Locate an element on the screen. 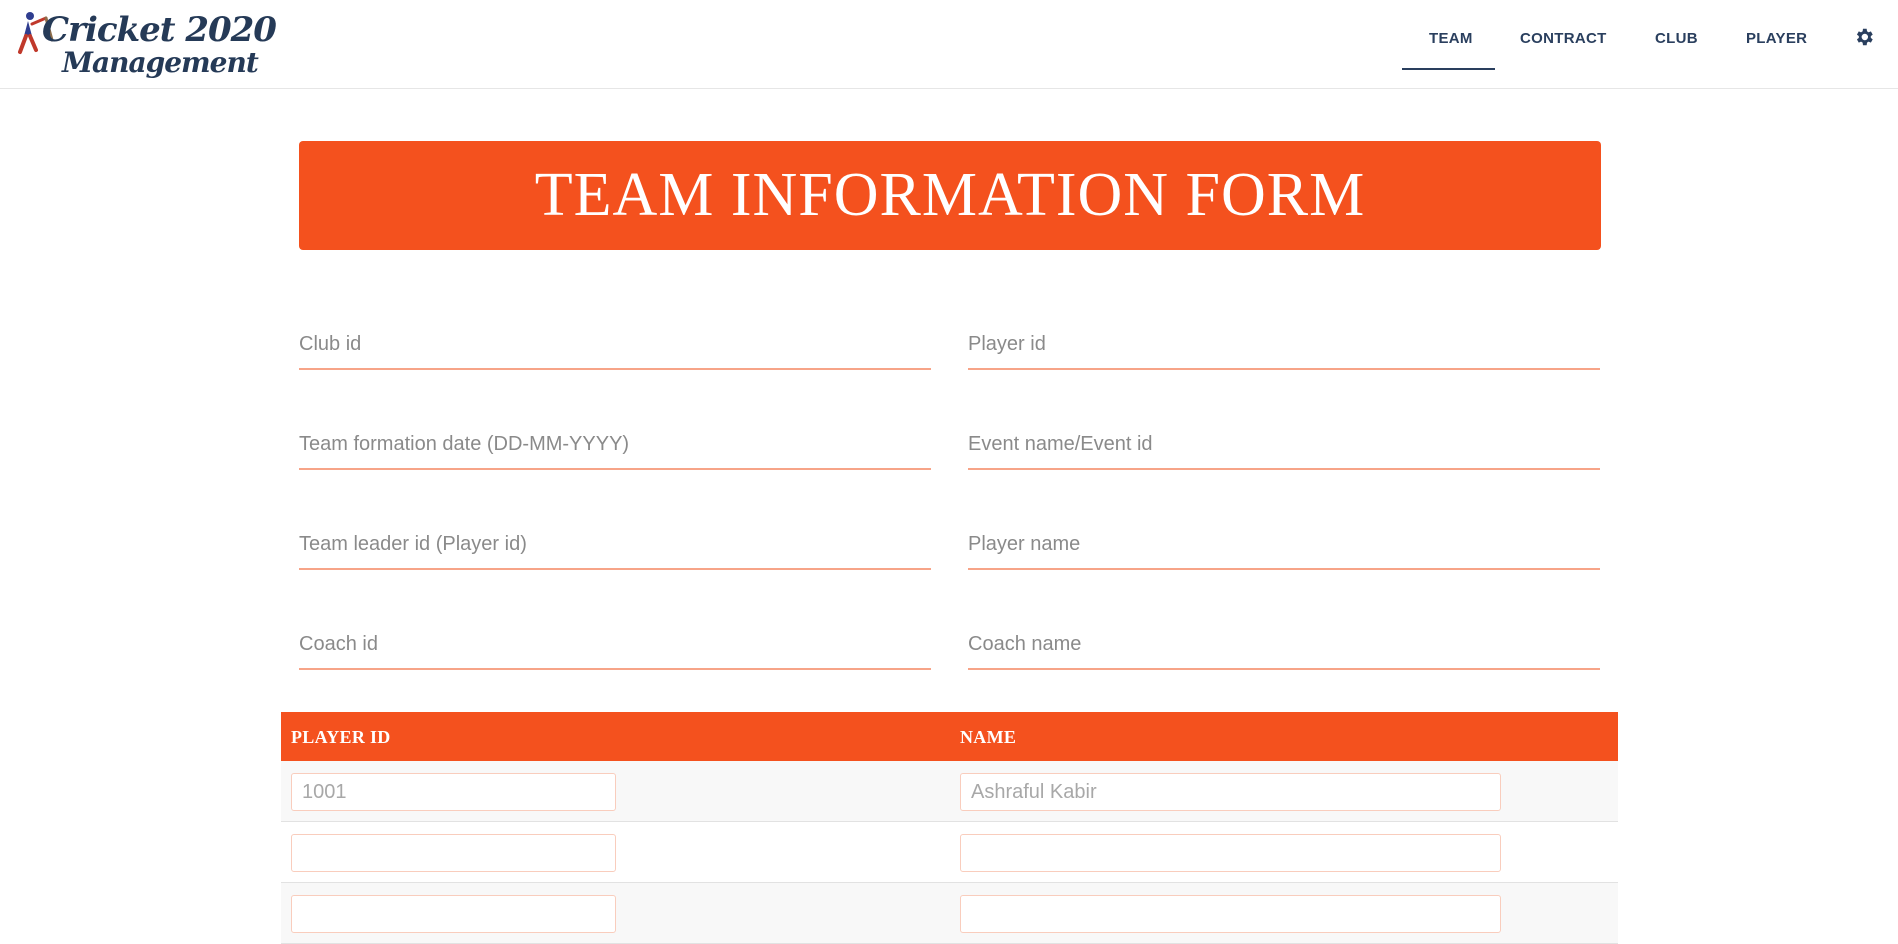 This screenshot has height=944, width=1898. gear-icon is located at coordinates (1864, 37).